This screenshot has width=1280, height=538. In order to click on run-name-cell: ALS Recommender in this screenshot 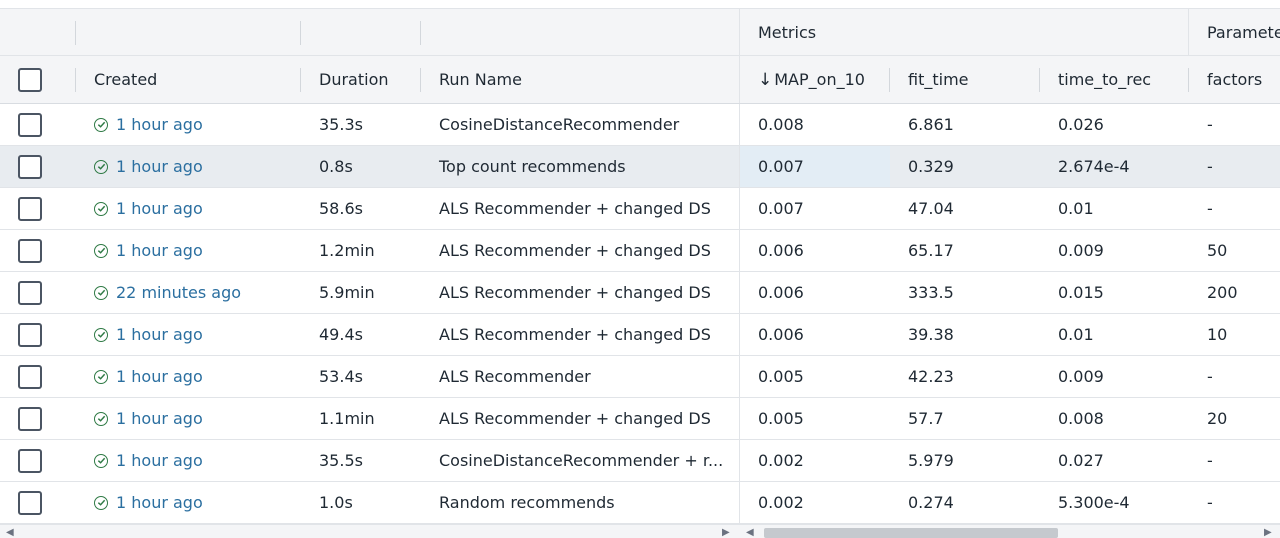, I will do `click(580, 376)`.